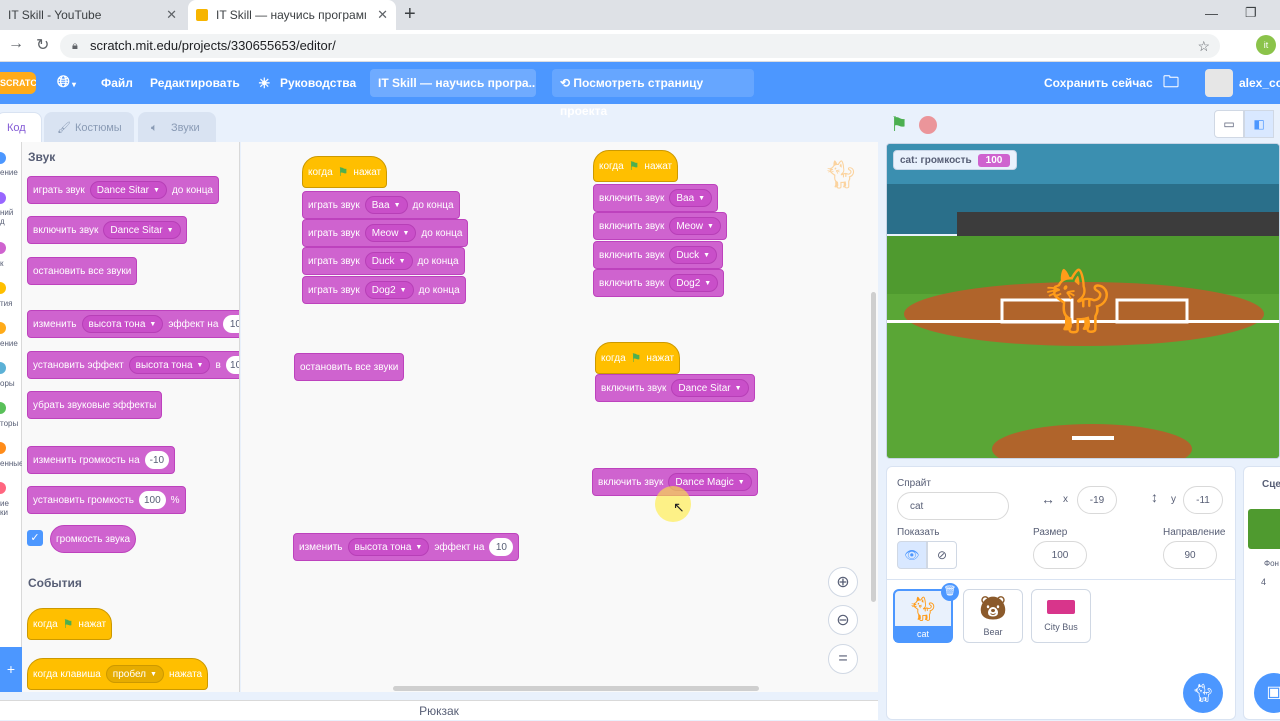 This screenshot has width=1280, height=721. What do you see at coordinates (993, 616) in the screenshot?
I see `sprite-thumb-bear: 🐻︎ Bear` at bounding box center [993, 616].